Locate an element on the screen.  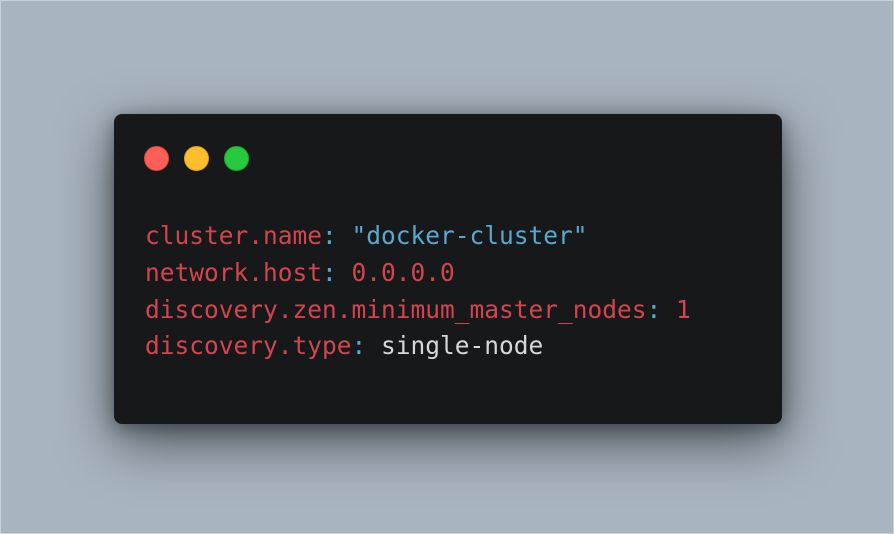
yaml-key: discovery.type is located at coordinates (248, 346).